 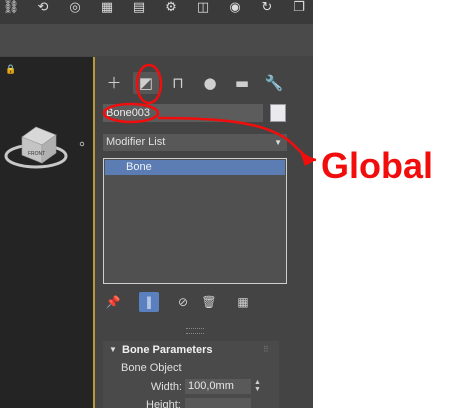 What do you see at coordinates (156, 12) in the screenshot?
I see `main-toolbar: ⛓ ⟲ ◎ ▦ ▤ ⚙ ◫ ◉ ↻ ❐` at bounding box center [156, 12].